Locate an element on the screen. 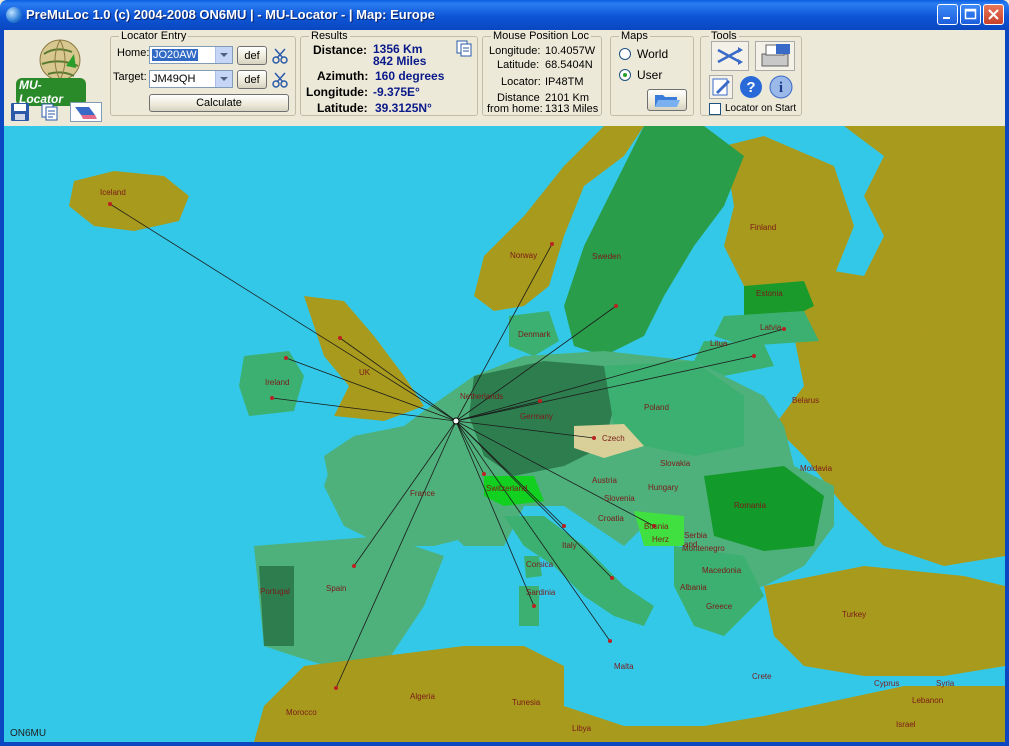 Image resolution: width=1009 pixels, height=746 pixels. country-label: Estonia is located at coordinates (769, 293).